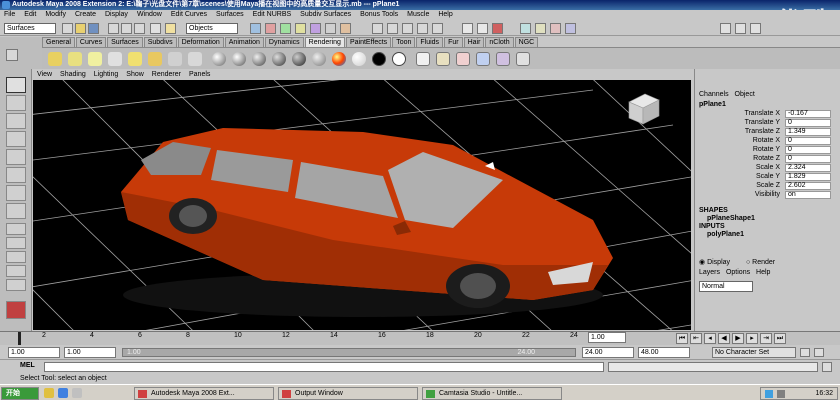 This screenshot has height=400, width=840. I want to click on phonge-ball-icon, so click(279, 59).